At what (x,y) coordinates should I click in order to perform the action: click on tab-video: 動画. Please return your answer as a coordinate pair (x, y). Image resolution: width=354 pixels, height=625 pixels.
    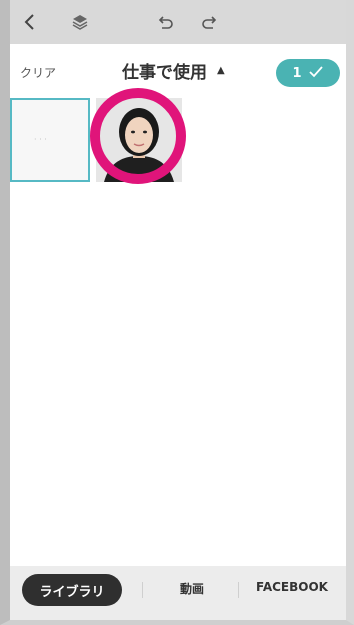
    Looking at the image, I should click on (192, 588).